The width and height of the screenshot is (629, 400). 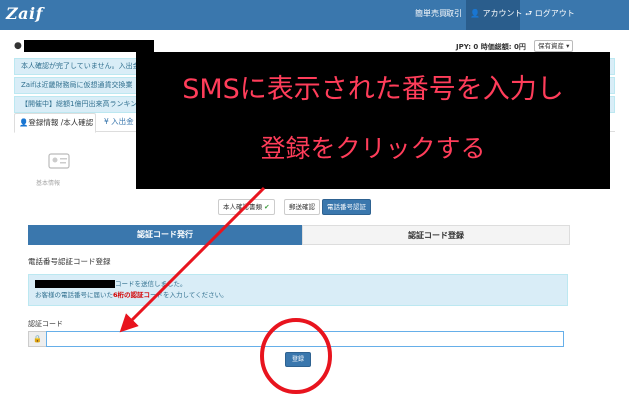 I want to click on user-icon: ●, so click(x=18, y=46).